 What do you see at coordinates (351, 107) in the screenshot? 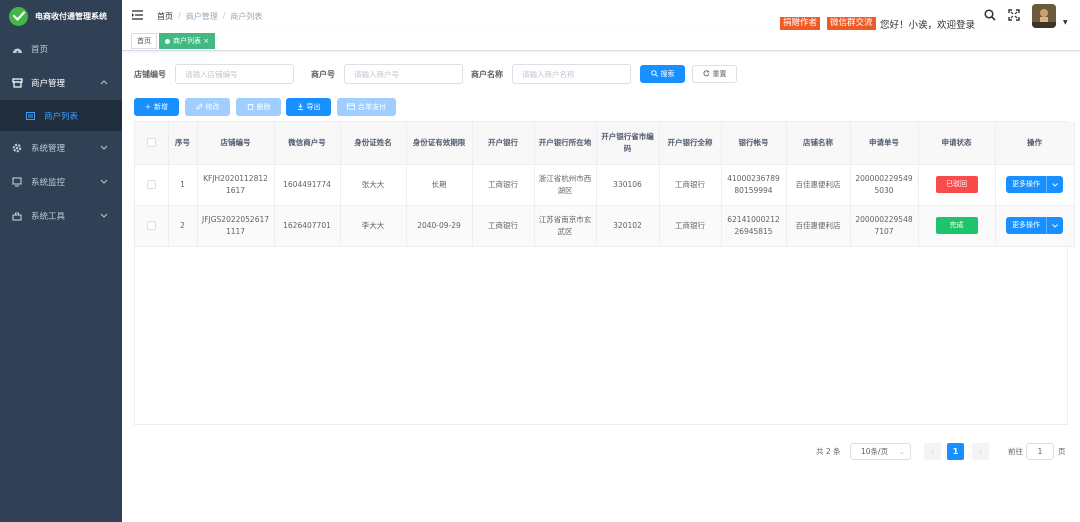
I see `card-icon` at bounding box center [351, 107].